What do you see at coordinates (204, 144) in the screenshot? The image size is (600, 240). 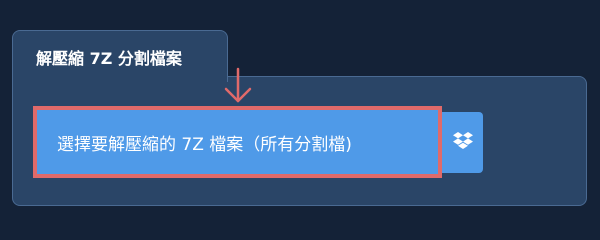 I see `select-file-label: 選擇要解壓縮的 7Z 檔案（所有分割檔)` at bounding box center [204, 144].